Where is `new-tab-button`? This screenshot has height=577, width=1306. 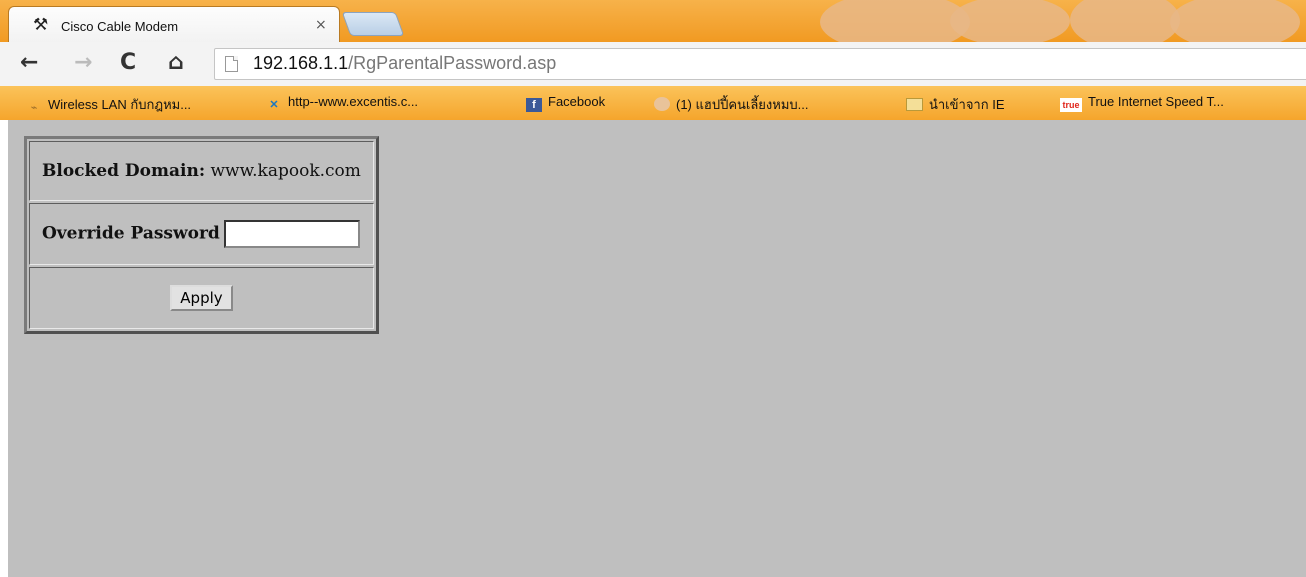
new-tab-button is located at coordinates (373, 24).